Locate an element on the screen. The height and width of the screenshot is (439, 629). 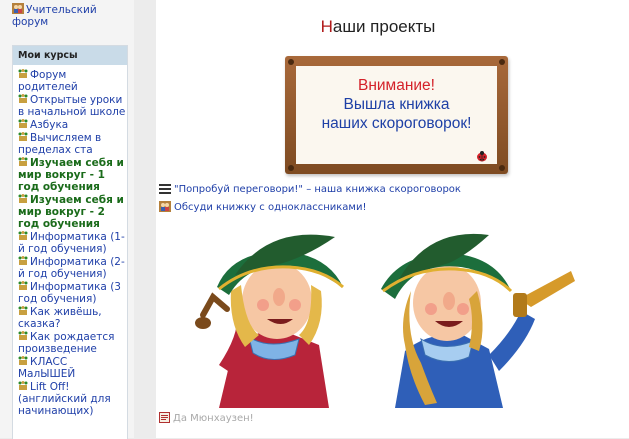
page-title: Наши проекты is located at coordinates (378, 27).